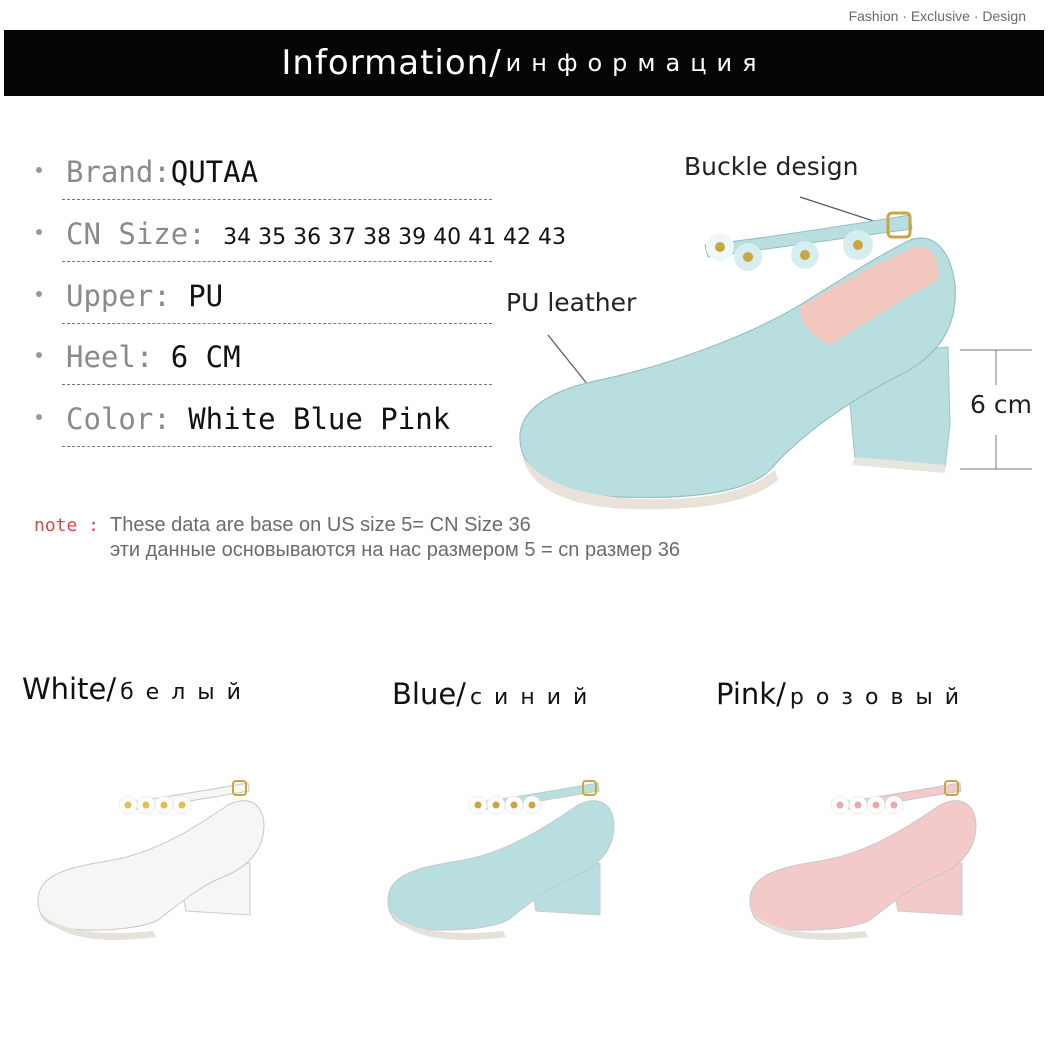 The image size is (1048, 1048). I want to click on brand-tagline: Fashion · Exclusive · Design, so click(937, 16).